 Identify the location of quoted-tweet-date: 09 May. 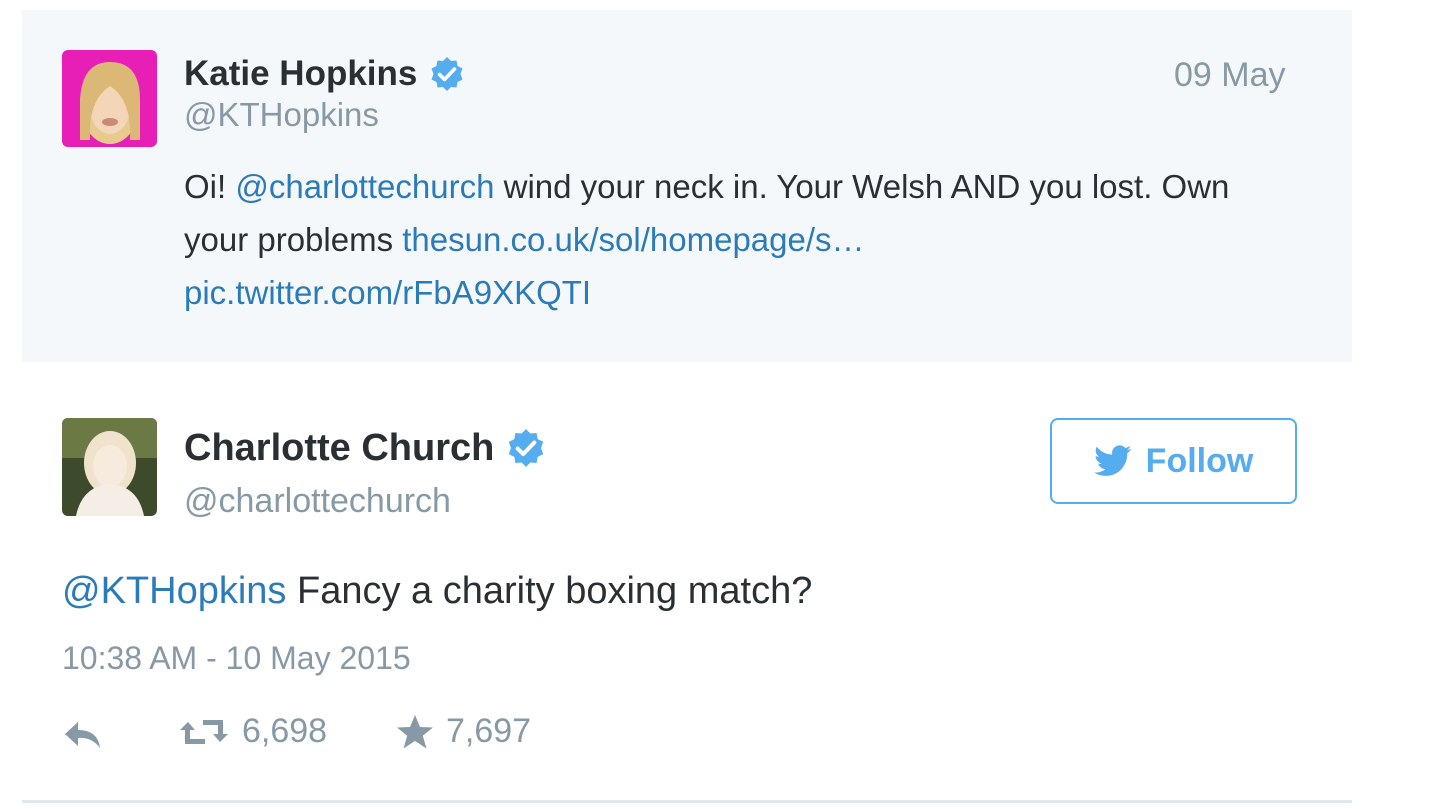
(1230, 75).